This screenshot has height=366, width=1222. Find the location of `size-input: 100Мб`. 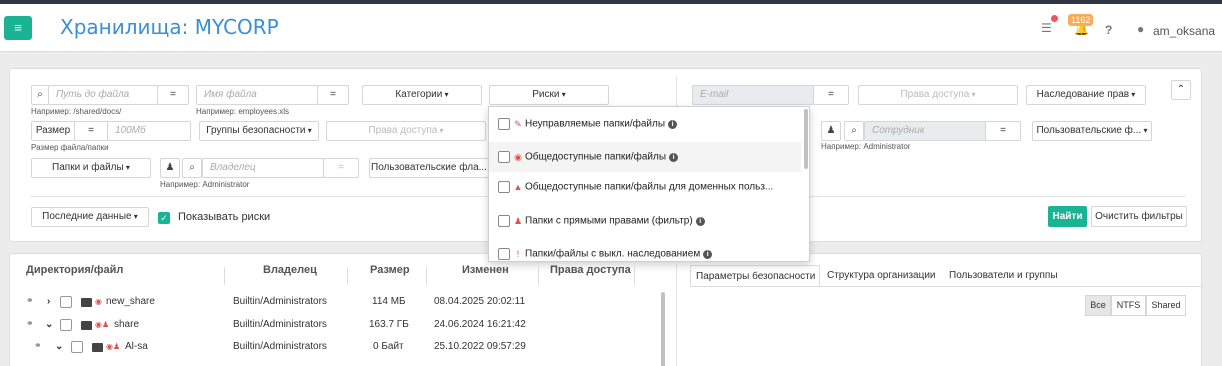

size-input: 100Мб is located at coordinates (149, 131).